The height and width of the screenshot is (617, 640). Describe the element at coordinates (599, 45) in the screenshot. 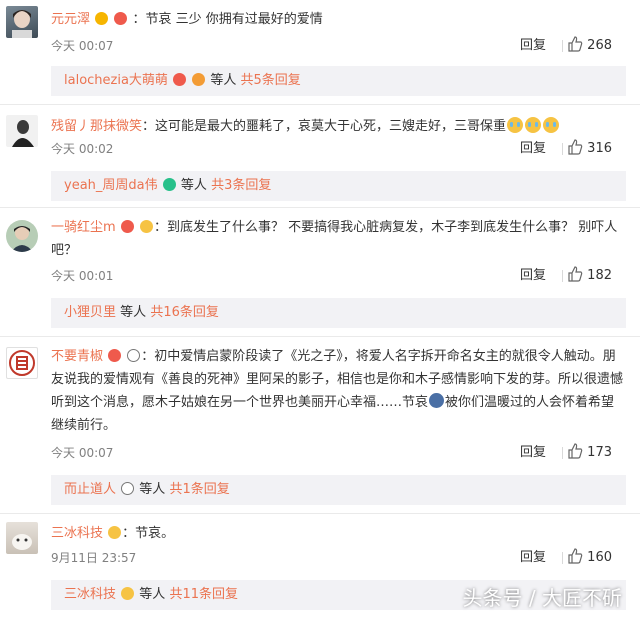

I see `like-count: 268` at that location.